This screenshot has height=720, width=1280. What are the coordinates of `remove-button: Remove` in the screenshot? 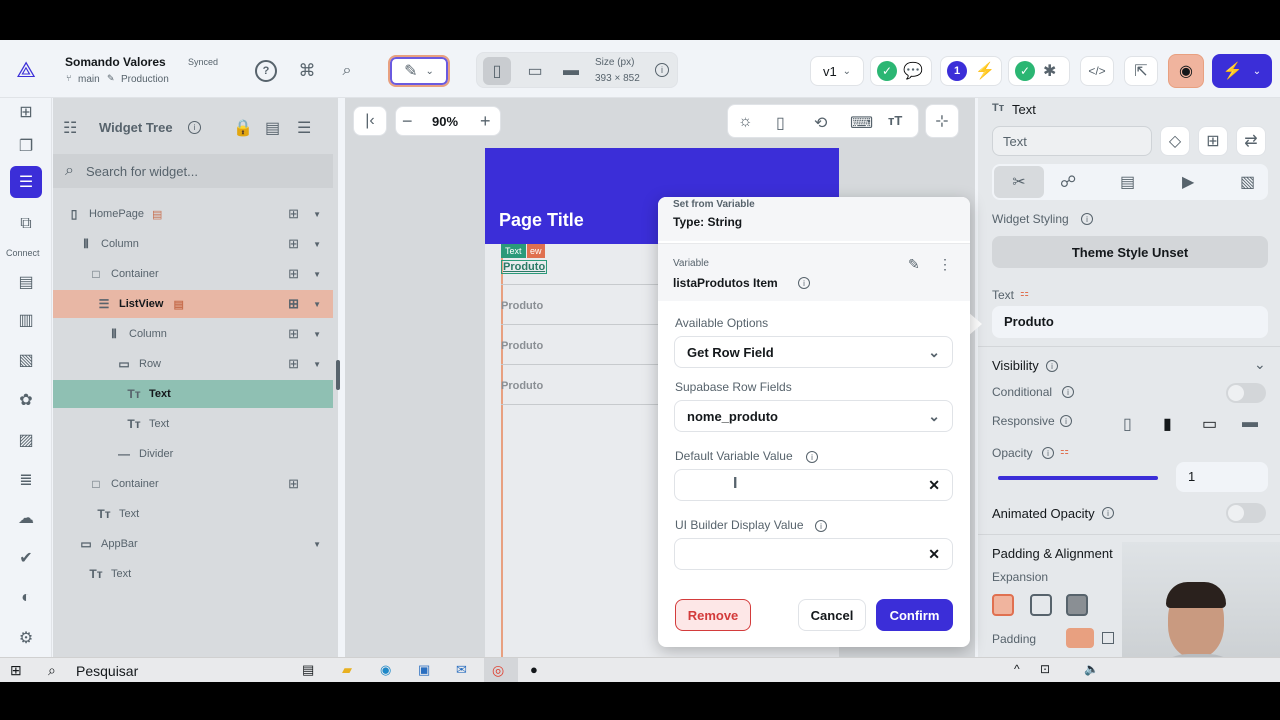 It's located at (713, 615).